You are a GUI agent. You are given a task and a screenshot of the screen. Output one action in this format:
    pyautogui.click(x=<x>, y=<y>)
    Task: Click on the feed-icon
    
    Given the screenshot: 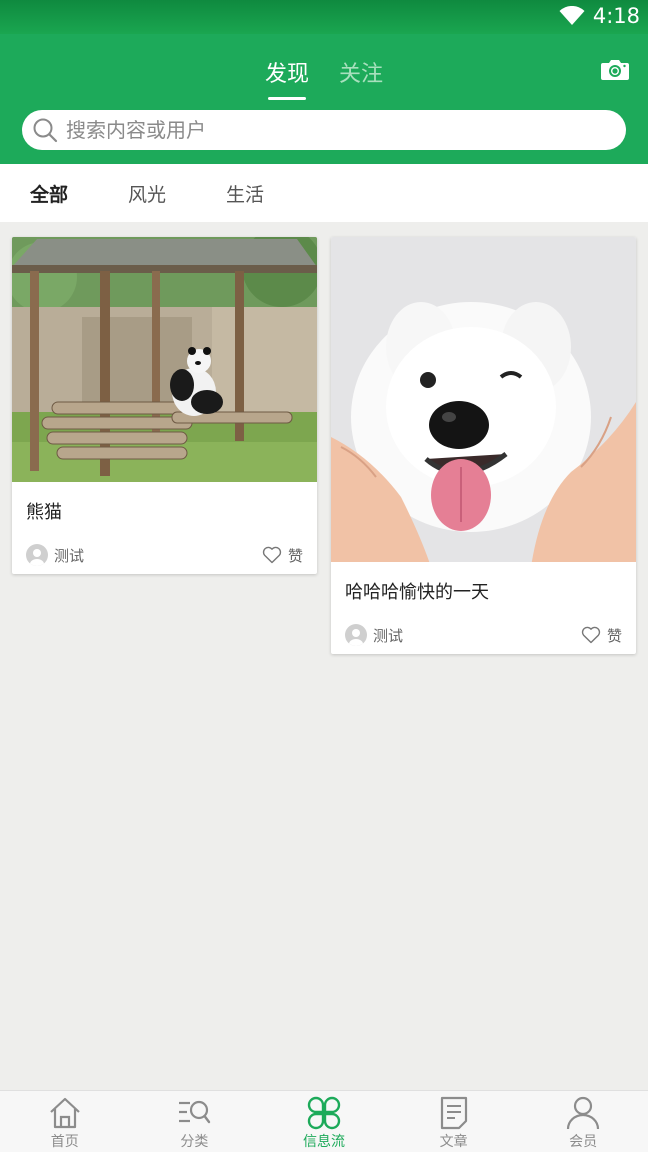 What is the action you would take?
    pyautogui.click(x=324, y=1113)
    